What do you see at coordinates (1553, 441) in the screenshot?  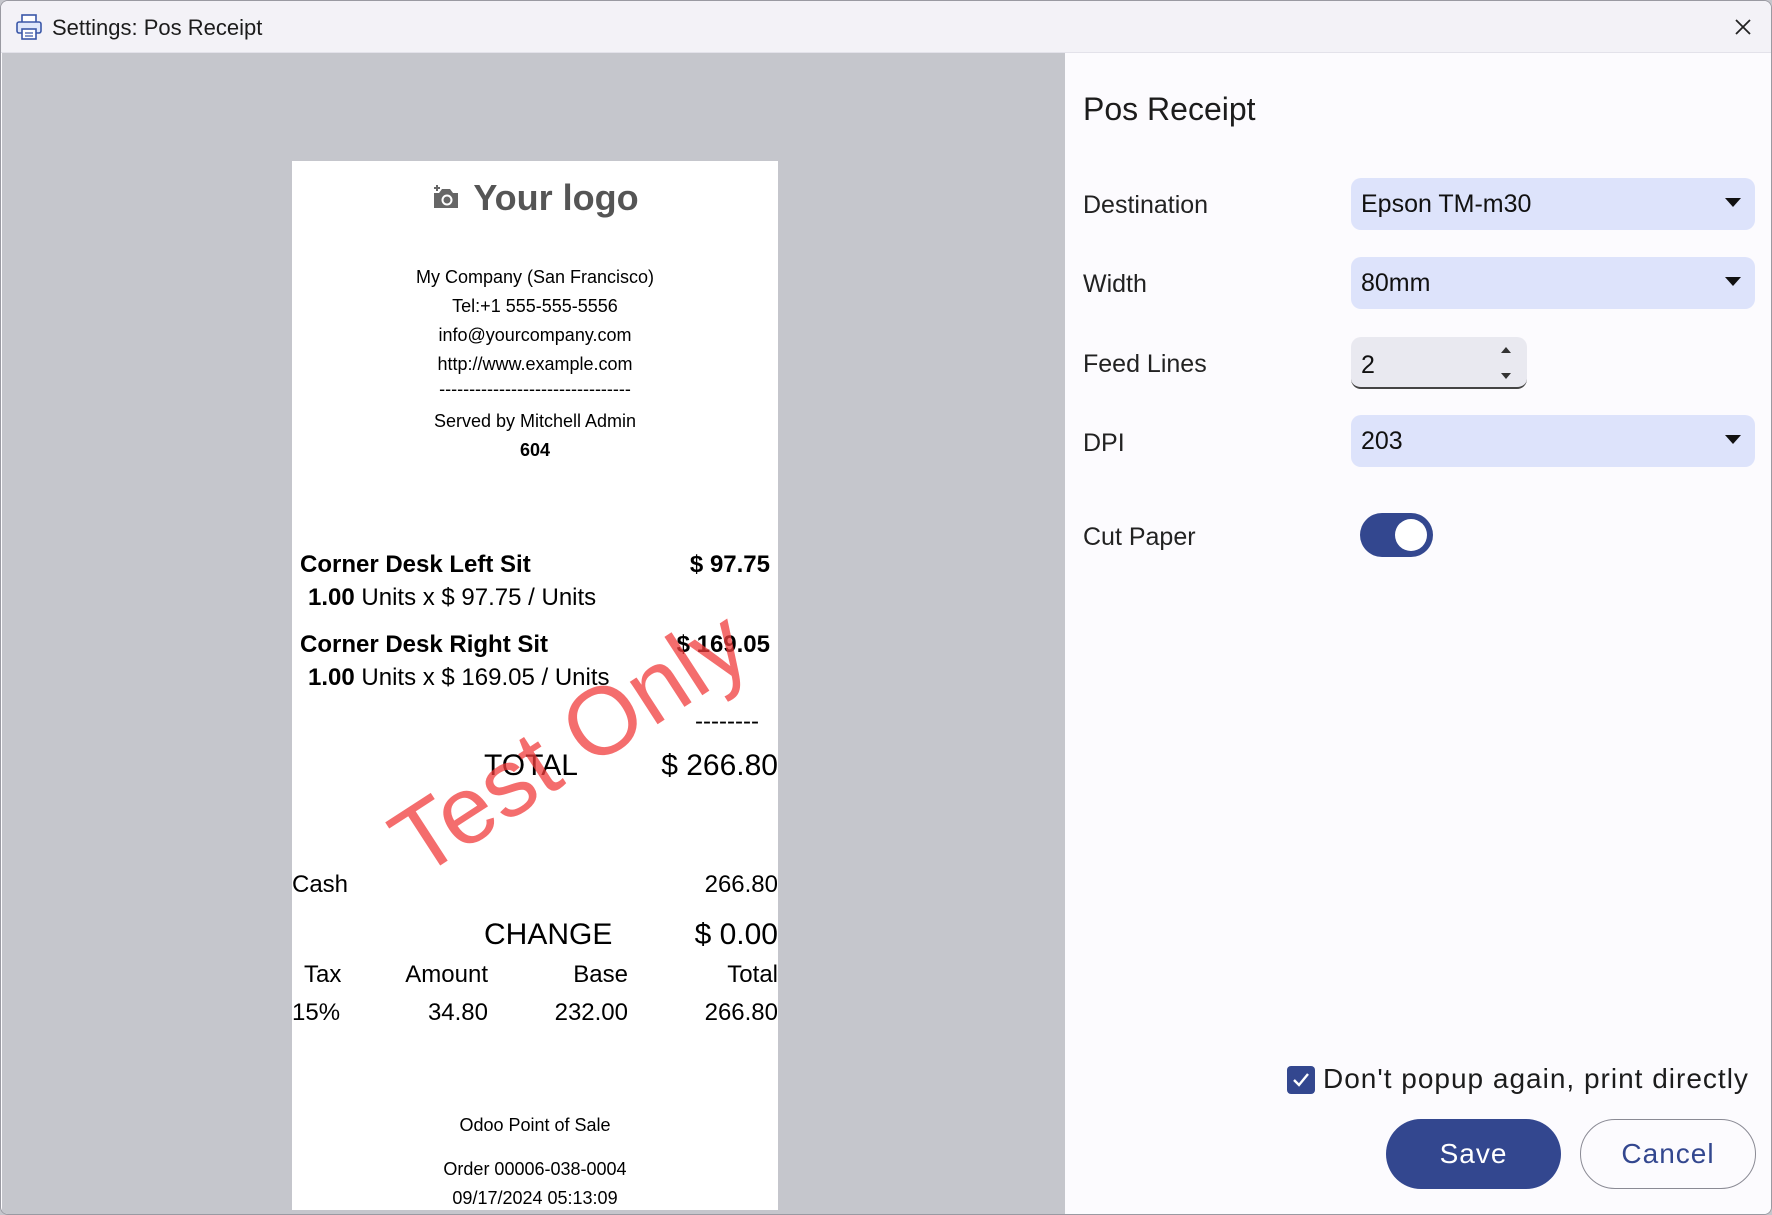 I see `dpi-select: 203` at bounding box center [1553, 441].